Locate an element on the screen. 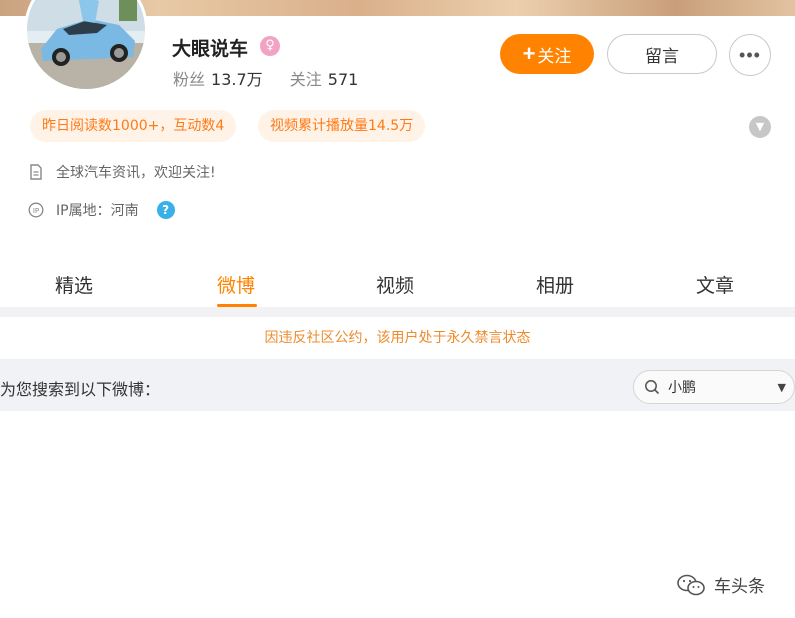  document-icon is located at coordinates (36, 172).